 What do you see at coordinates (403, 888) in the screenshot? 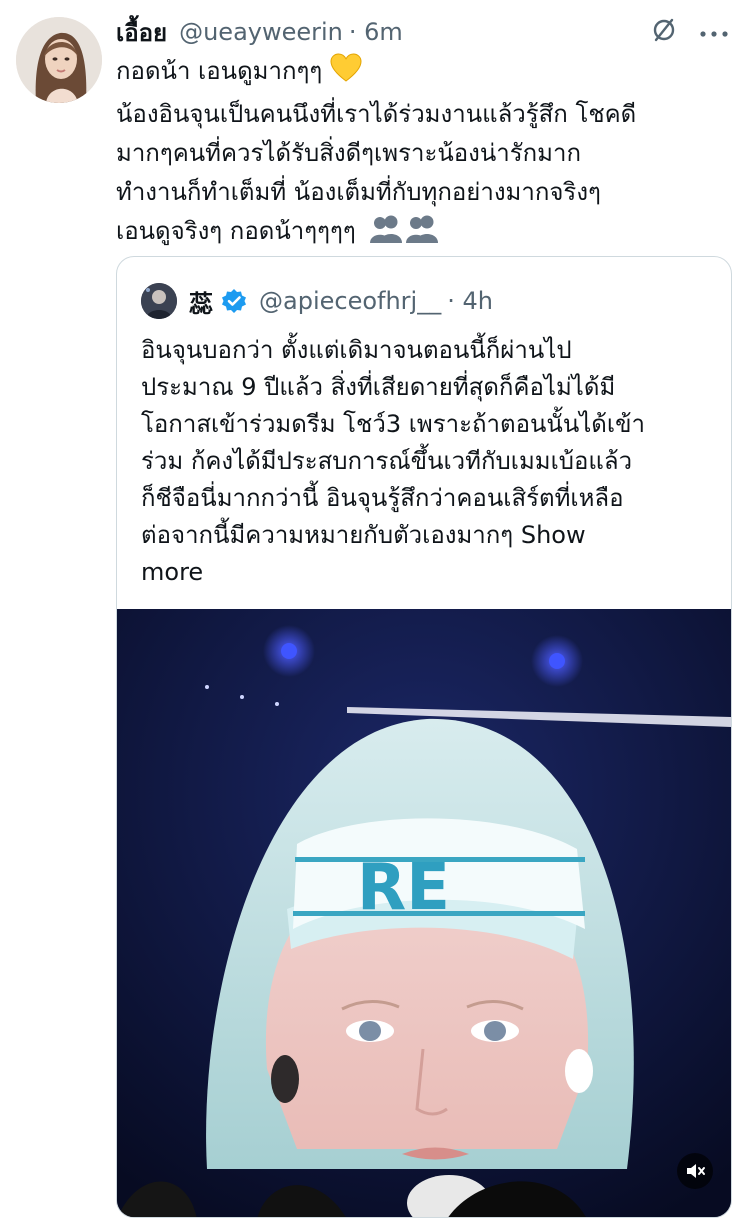
I see `headband-text: RE` at bounding box center [403, 888].